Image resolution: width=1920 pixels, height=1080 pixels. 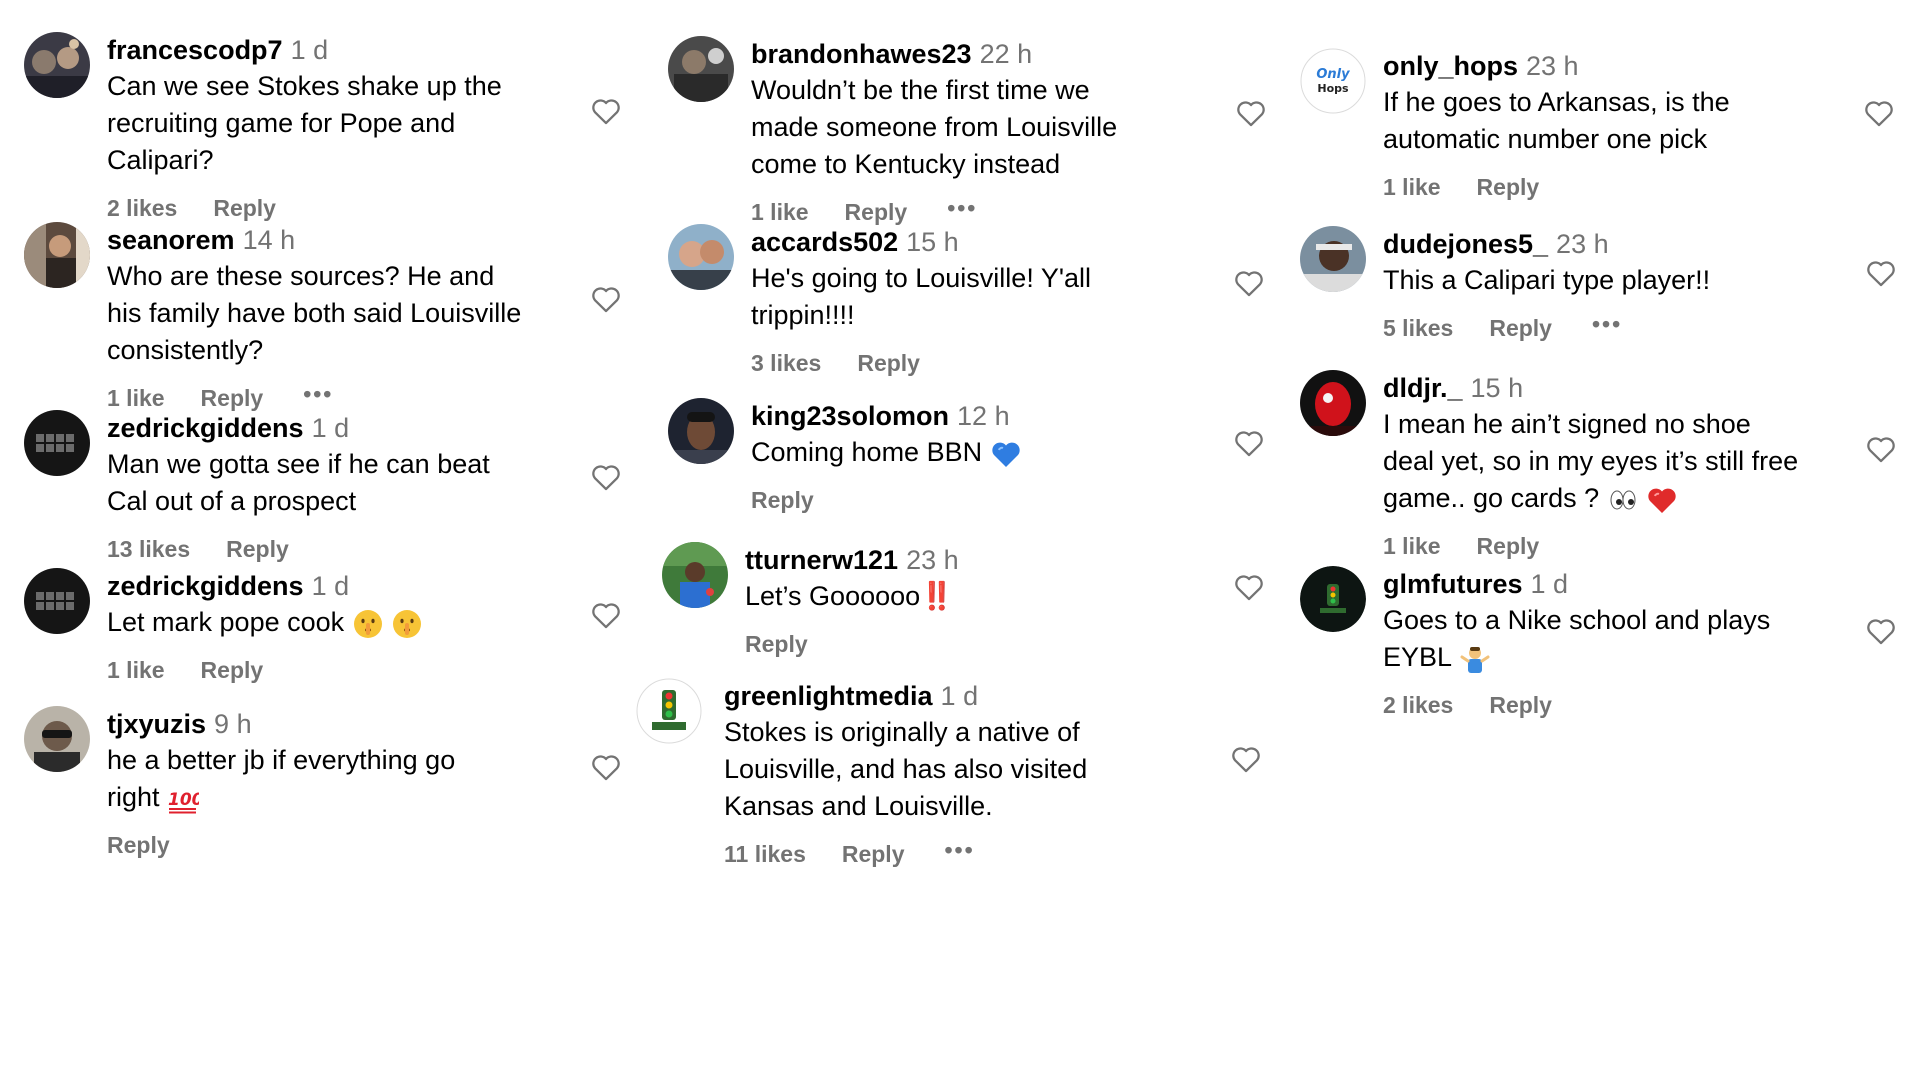 What do you see at coordinates (1418, 328) in the screenshot?
I see `likes-count: 5 likes` at bounding box center [1418, 328].